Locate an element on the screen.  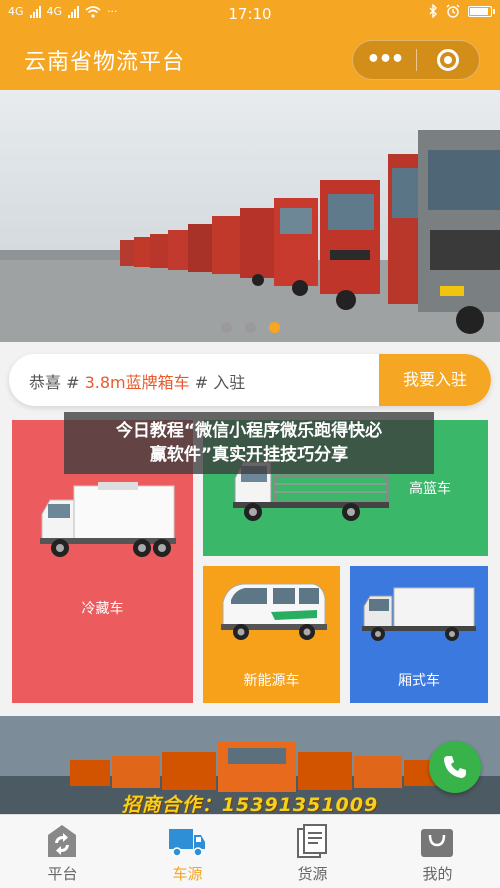
tab-label-vehicles: 车源 is located at coordinates (187, 874).